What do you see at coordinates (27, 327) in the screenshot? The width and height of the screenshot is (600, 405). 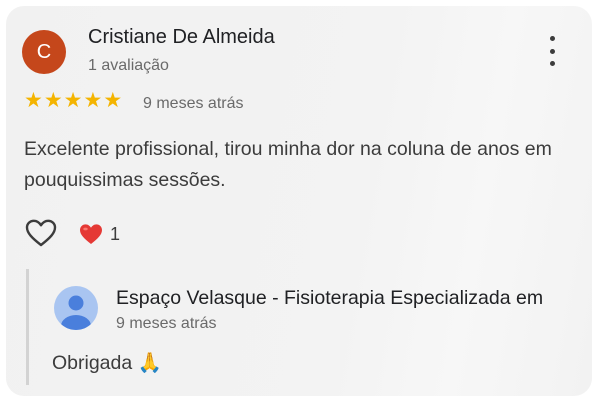 I see `reply-divider` at bounding box center [27, 327].